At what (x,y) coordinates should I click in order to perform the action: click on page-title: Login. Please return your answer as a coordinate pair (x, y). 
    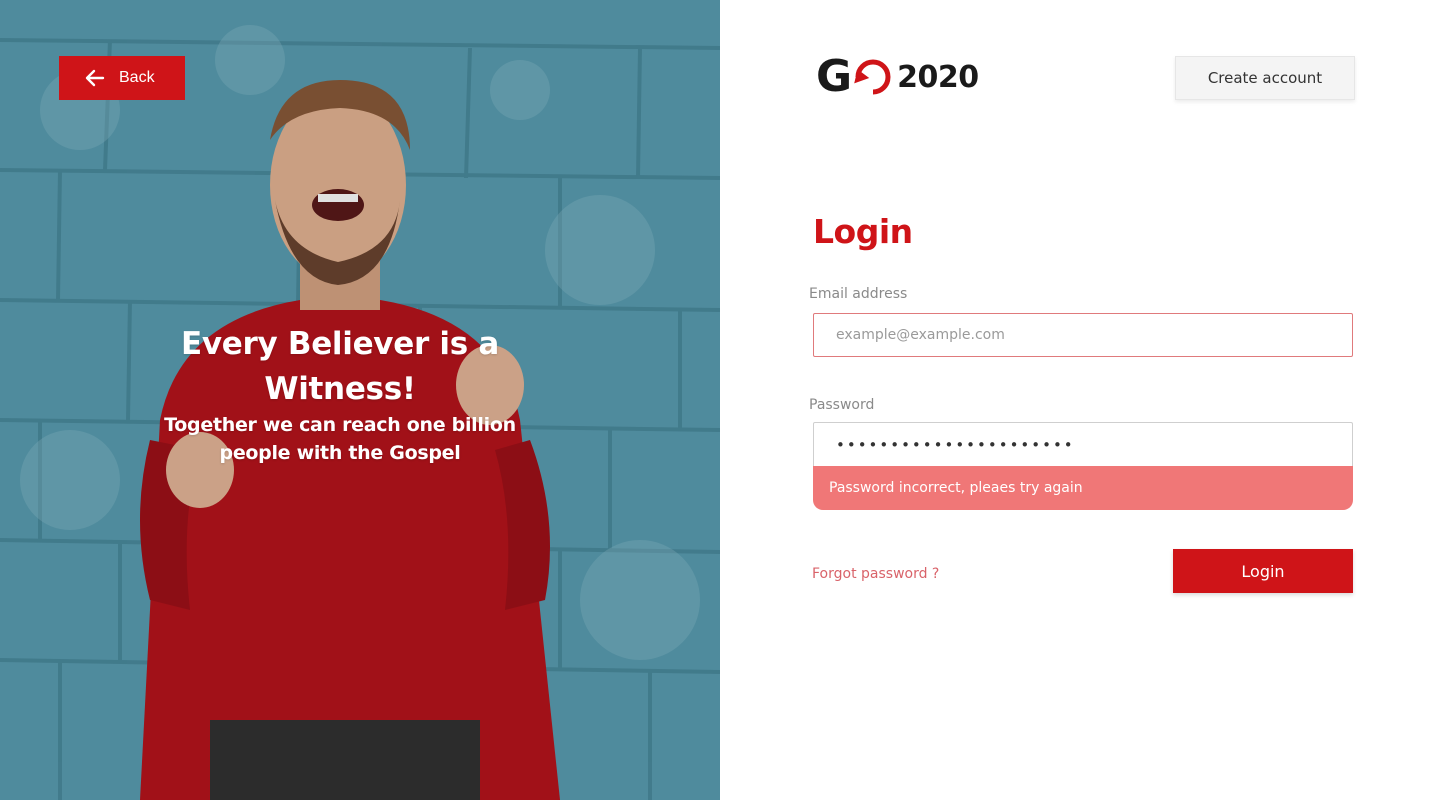
    Looking at the image, I should click on (863, 231).